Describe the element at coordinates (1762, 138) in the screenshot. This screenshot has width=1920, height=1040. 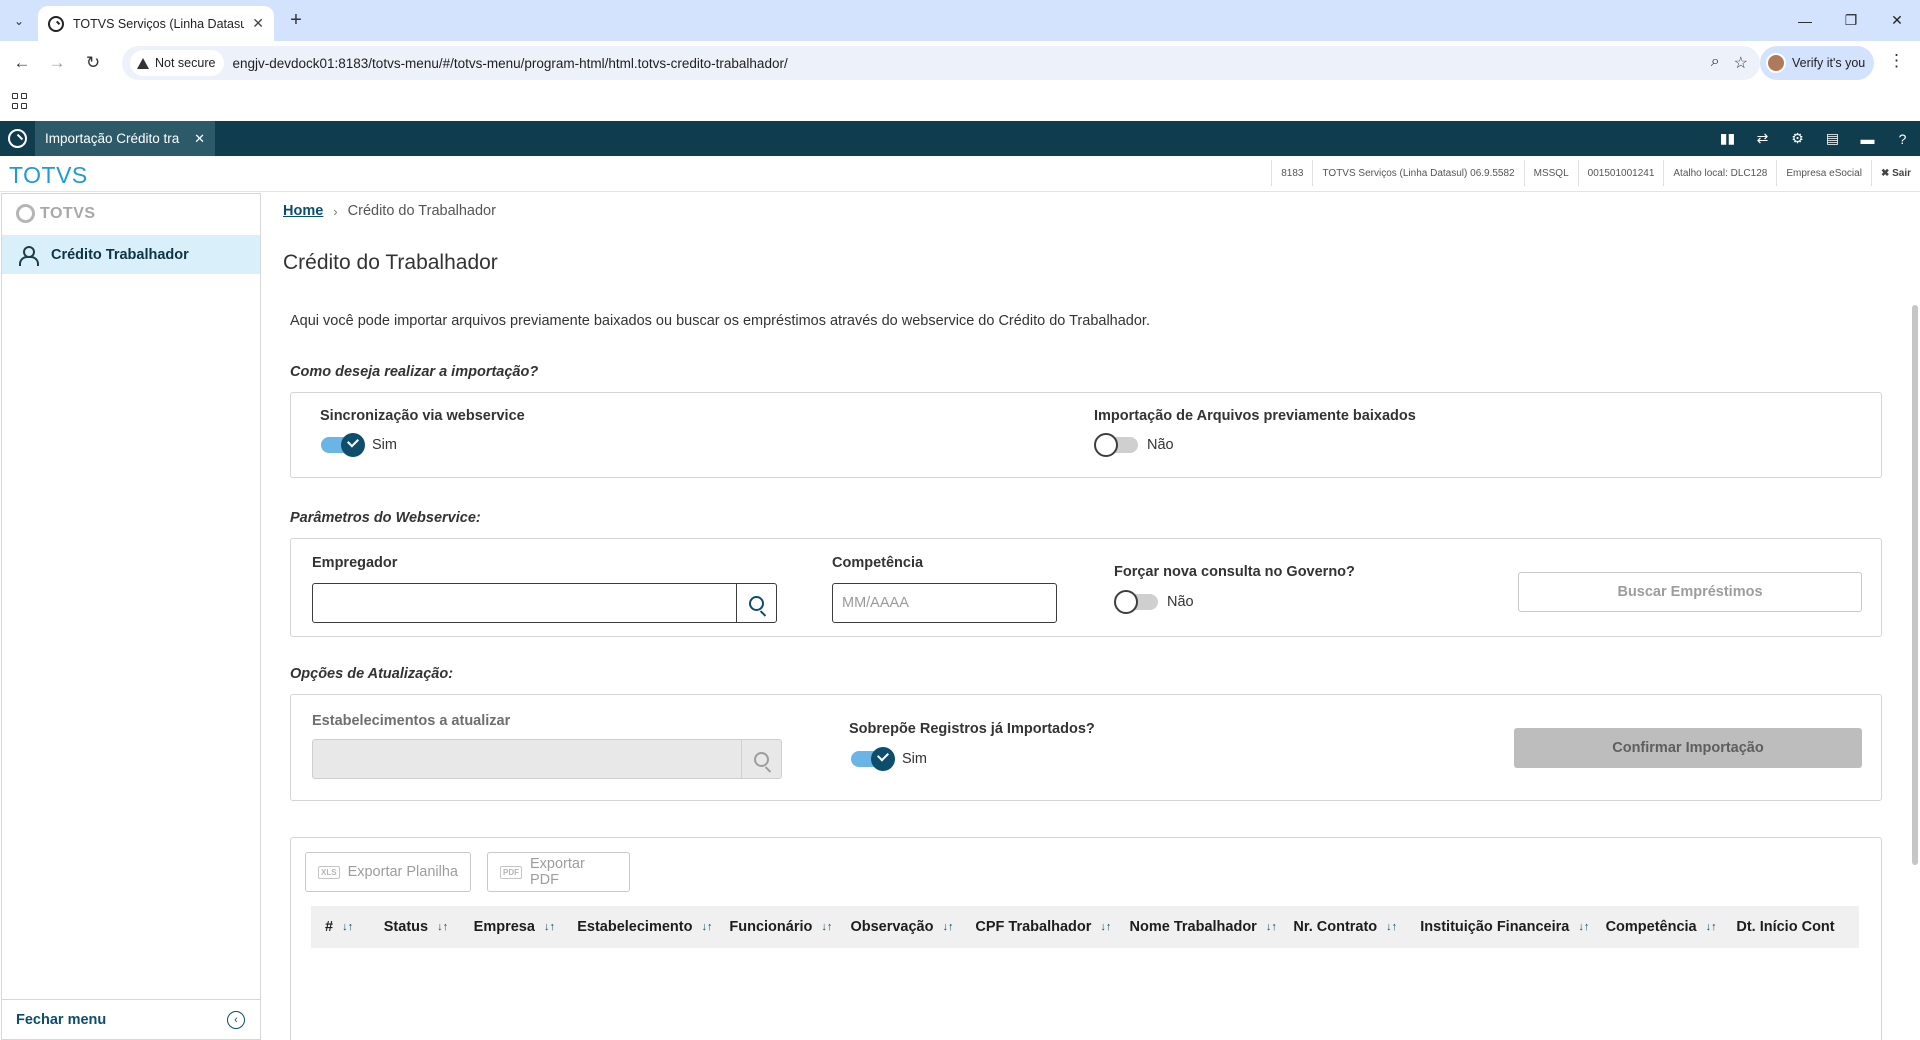
I see `shuffle-icon: ⇄` at that location.